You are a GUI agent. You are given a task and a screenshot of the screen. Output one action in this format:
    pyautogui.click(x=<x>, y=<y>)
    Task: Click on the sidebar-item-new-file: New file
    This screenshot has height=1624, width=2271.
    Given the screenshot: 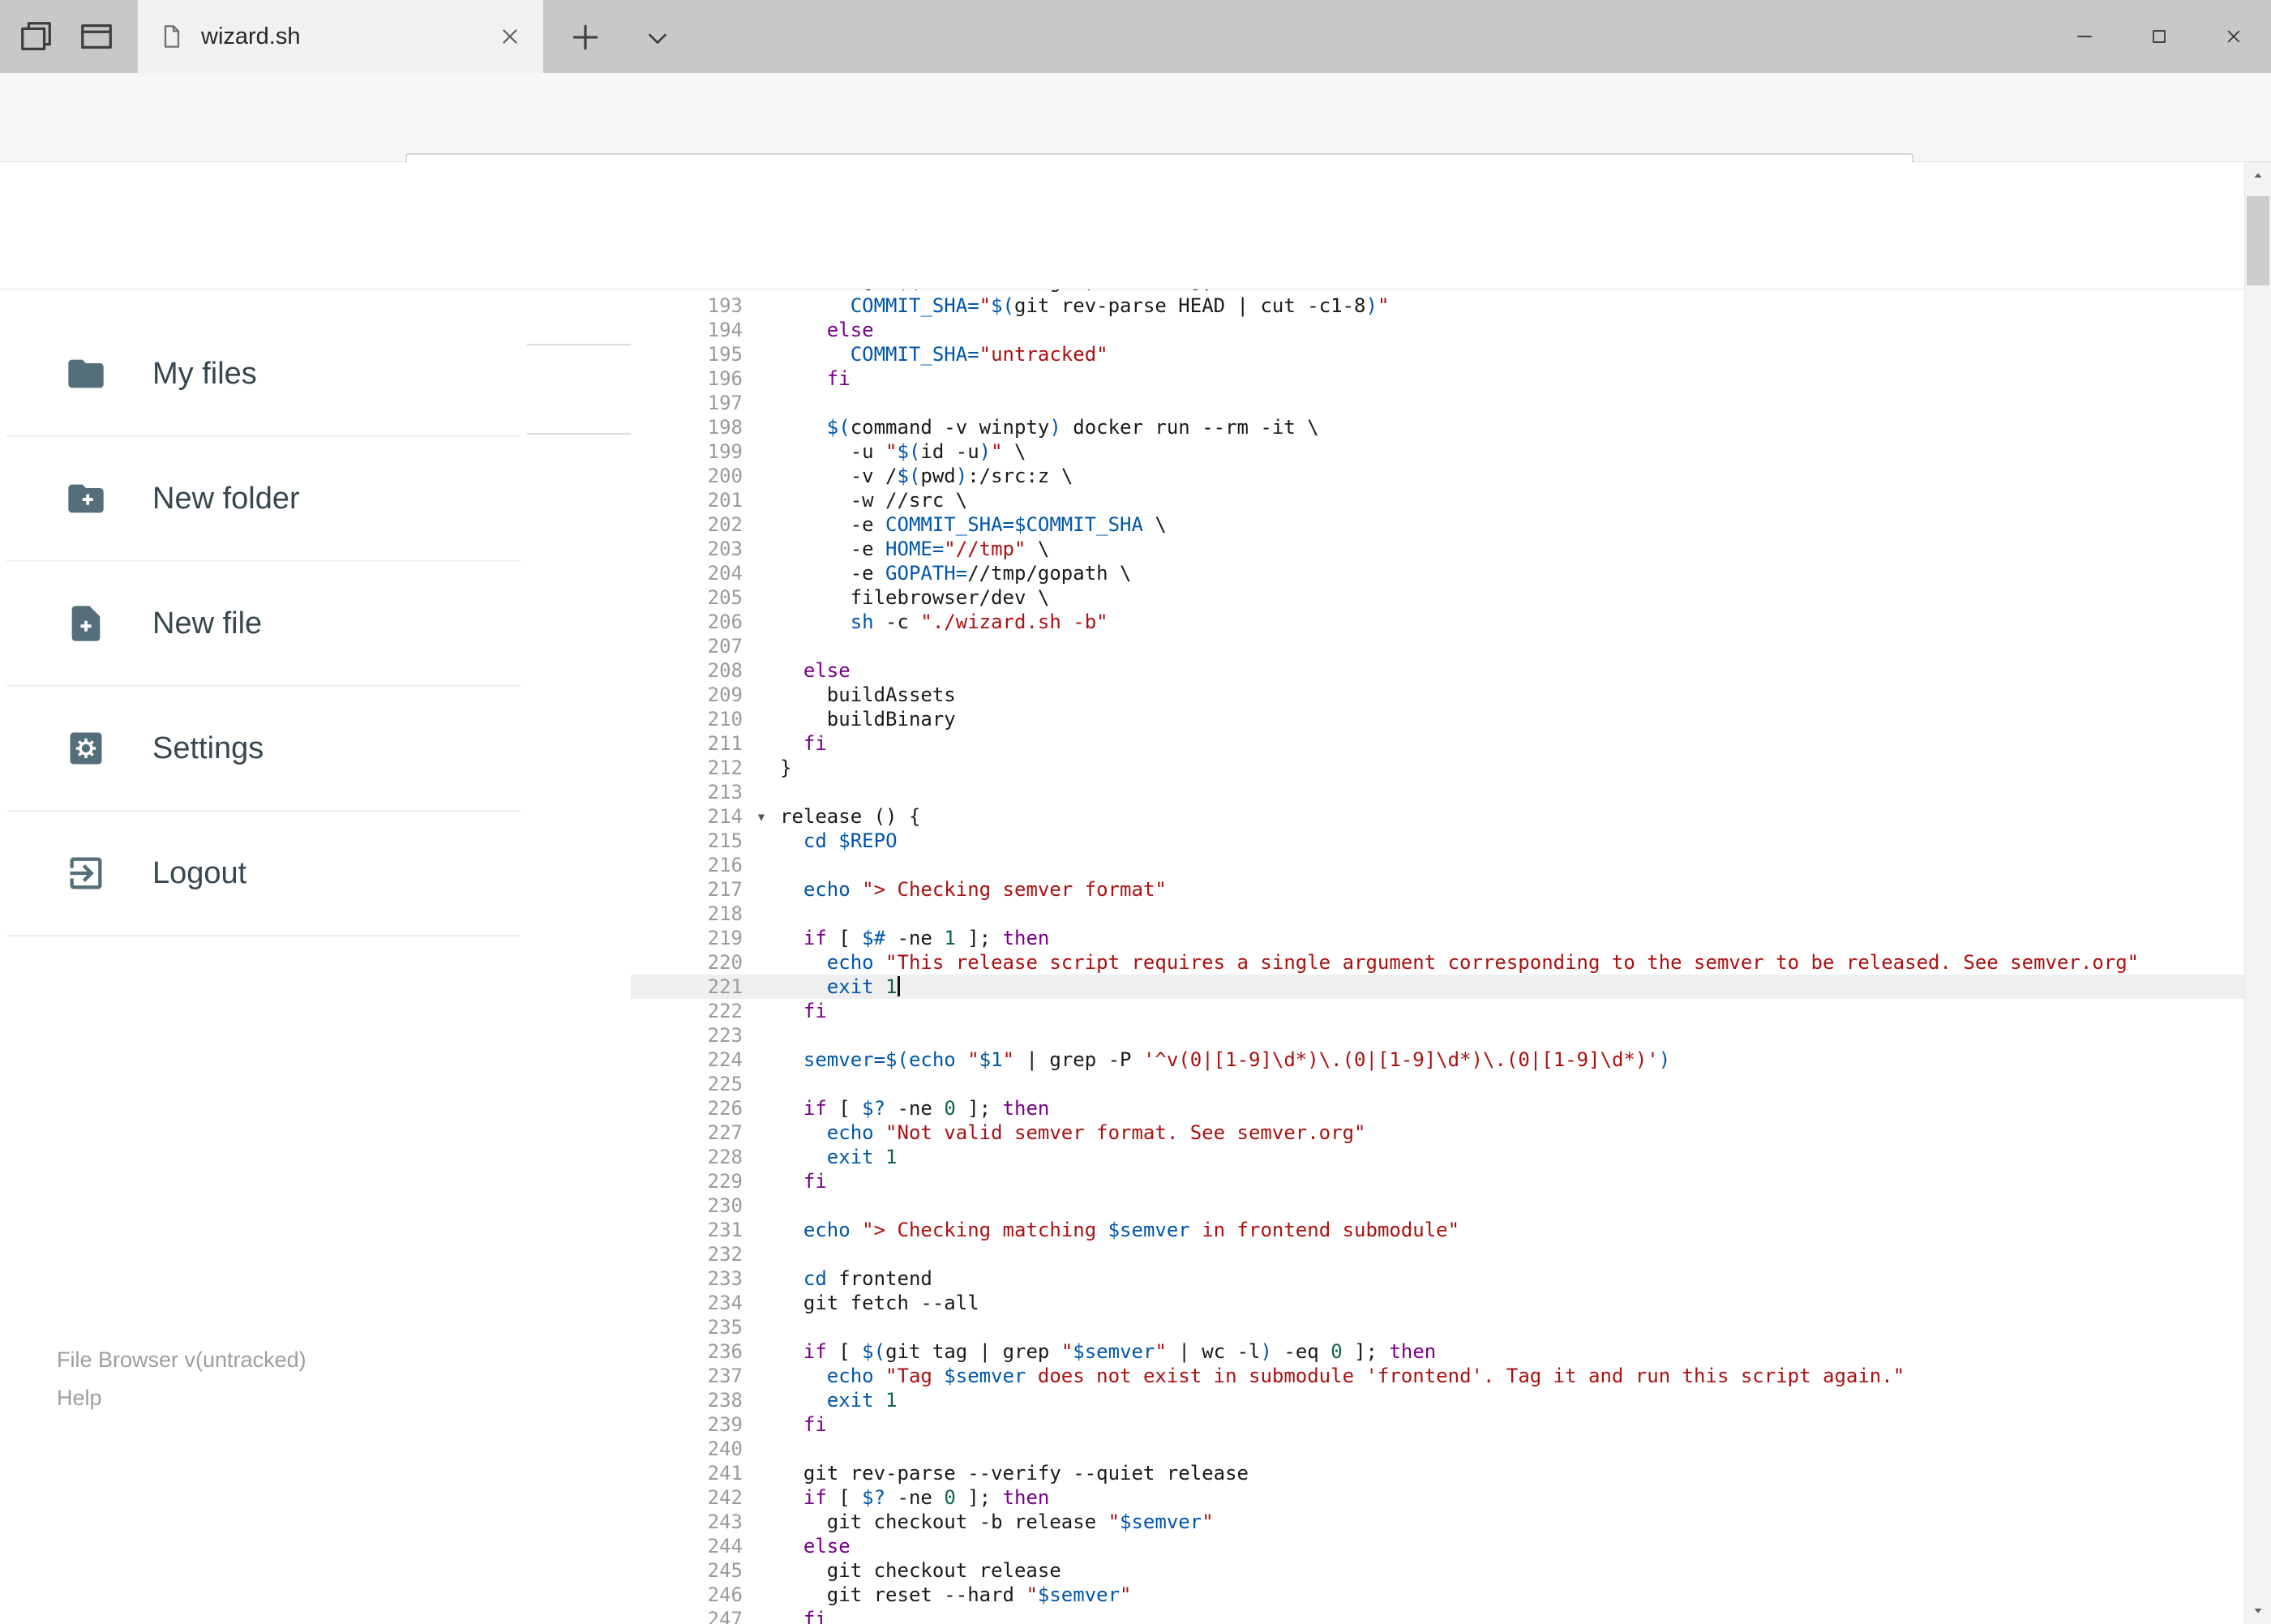 What is the action you would take?
    pyautogui.click(x=264, y=625)
    